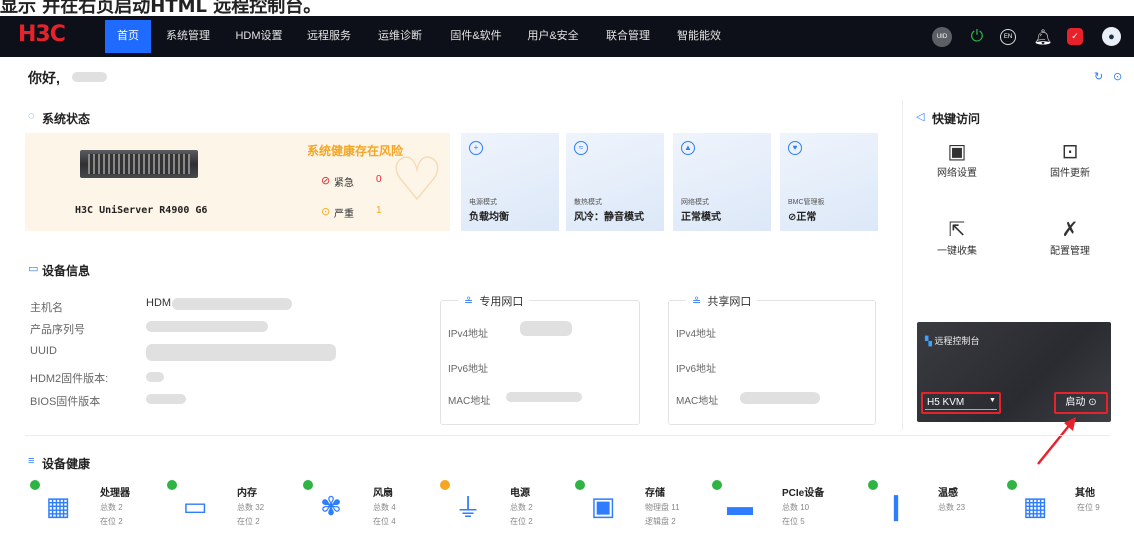 This screenshot has height=533, width=1134. I want to click on nav-firmware-software: 固件&软件, so click(476, 36).